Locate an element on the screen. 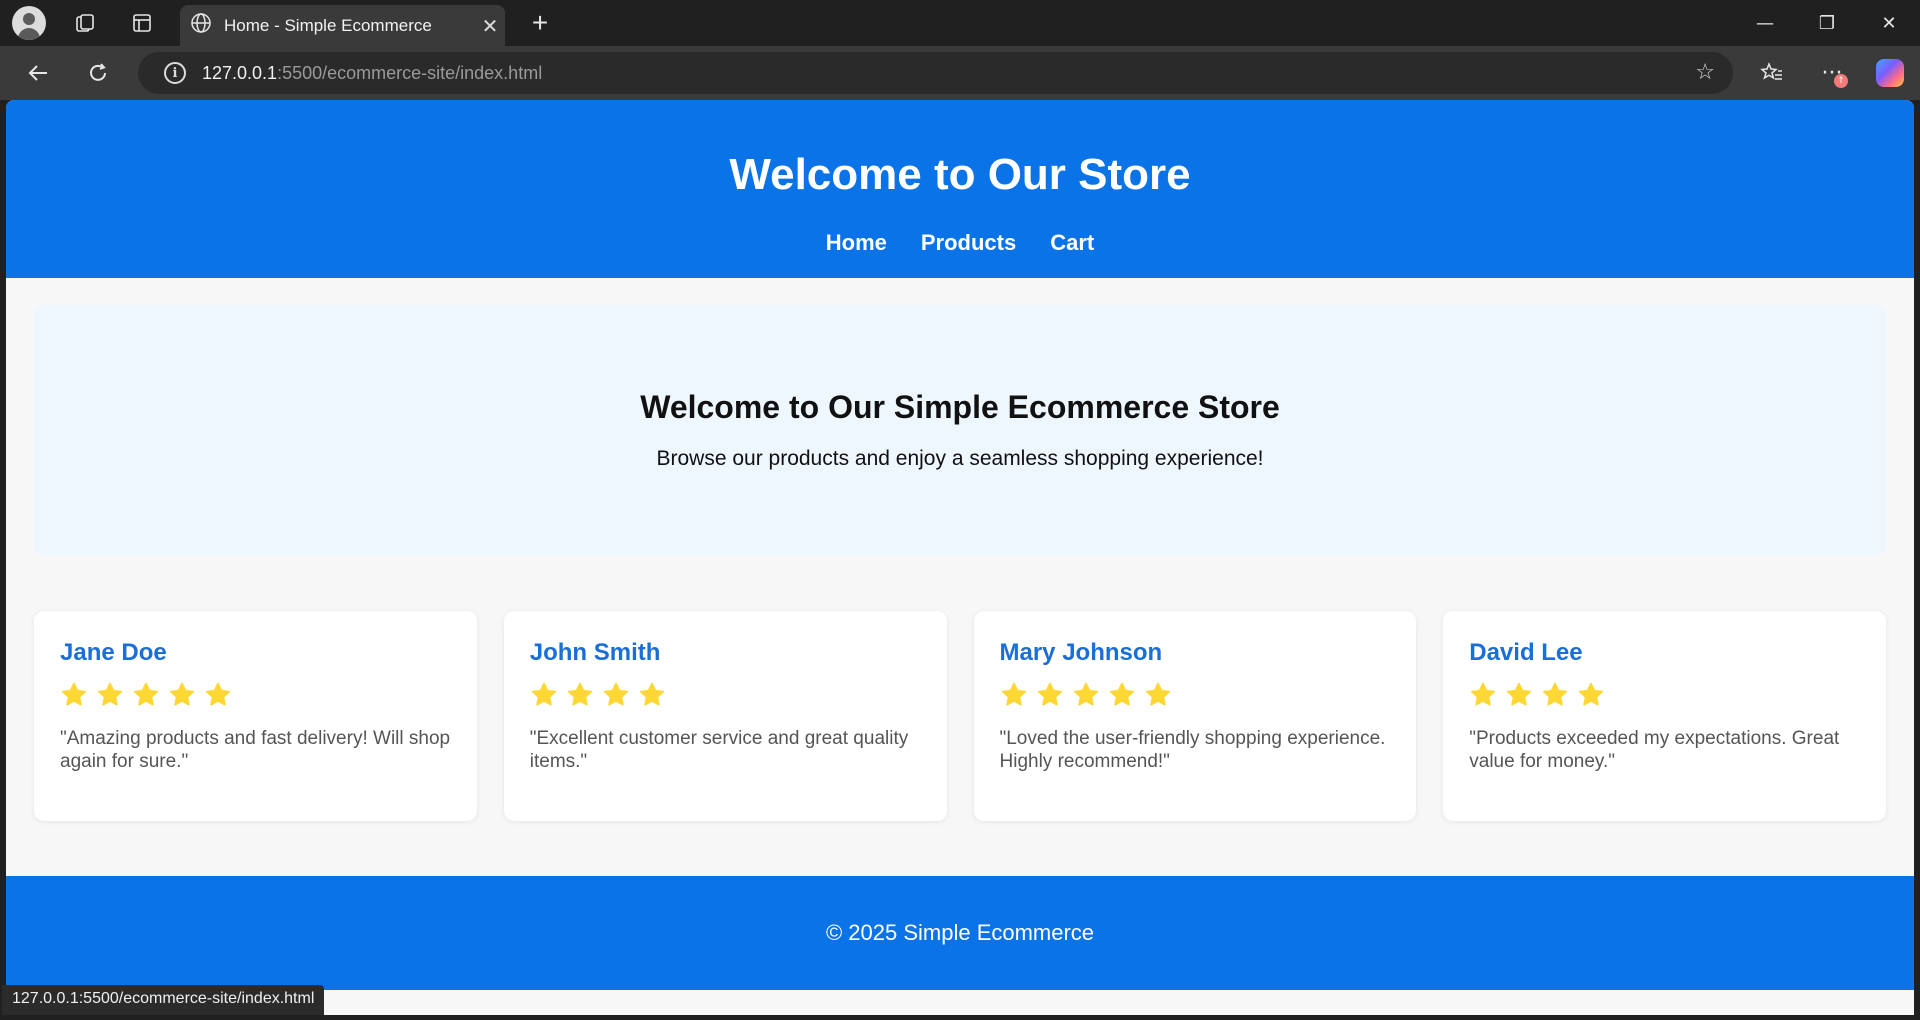 The height and width of the screenshot is (1020, 1920). reviewer-name: Jane Doe is located at coordinates (113, 652).